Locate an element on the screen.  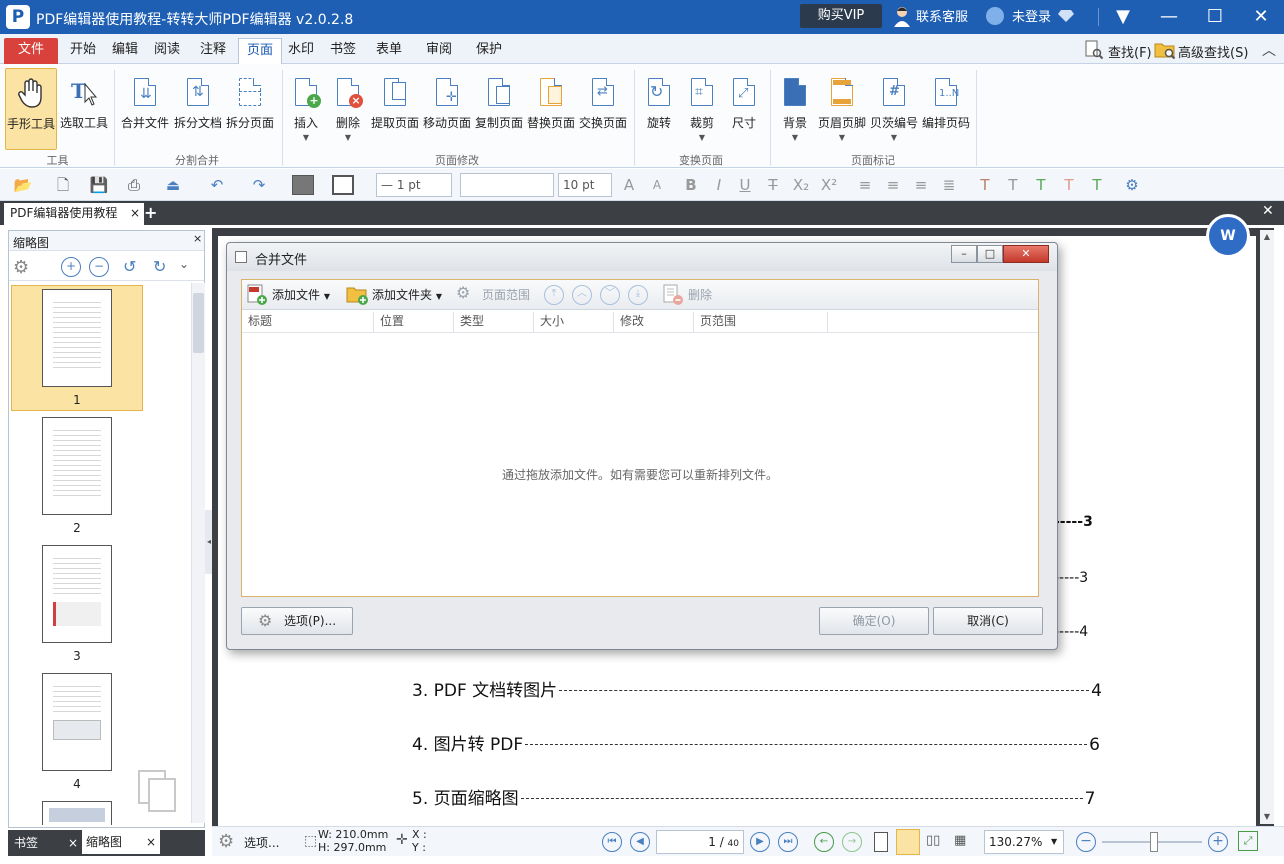
tab-bookmarks: 书签 × is located at coordinates (44, 843).